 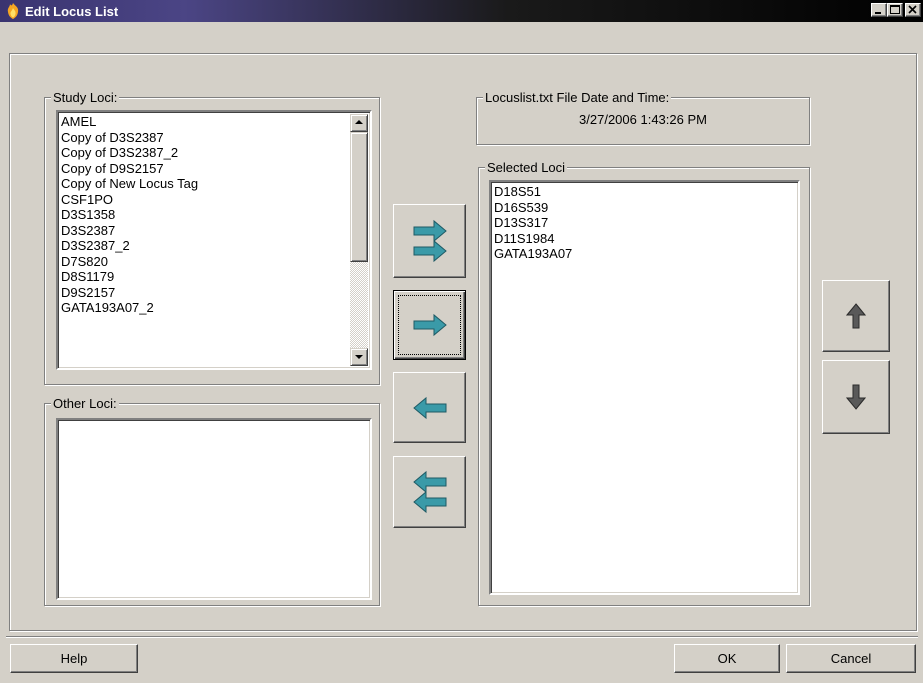 I want to click on scroll-down-button, so click(x=359, y=357).